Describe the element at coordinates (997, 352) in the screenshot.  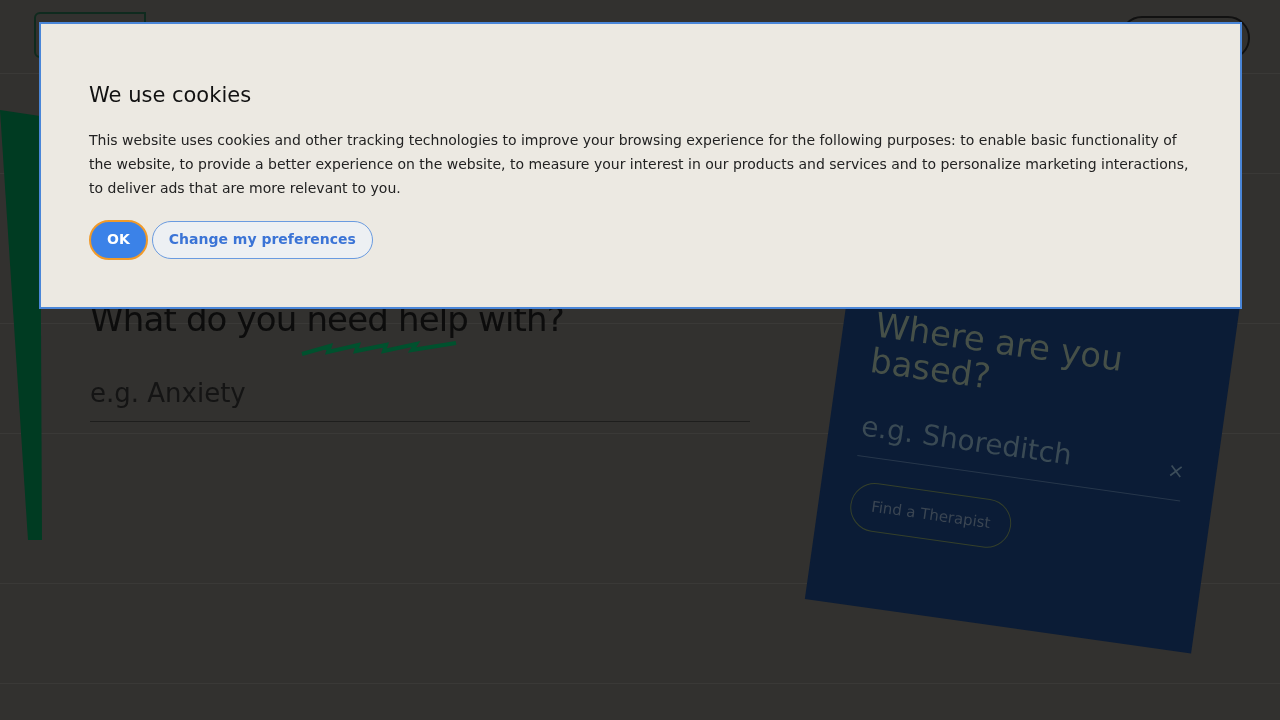
I see `location-heading: Where are you based?` at that location.